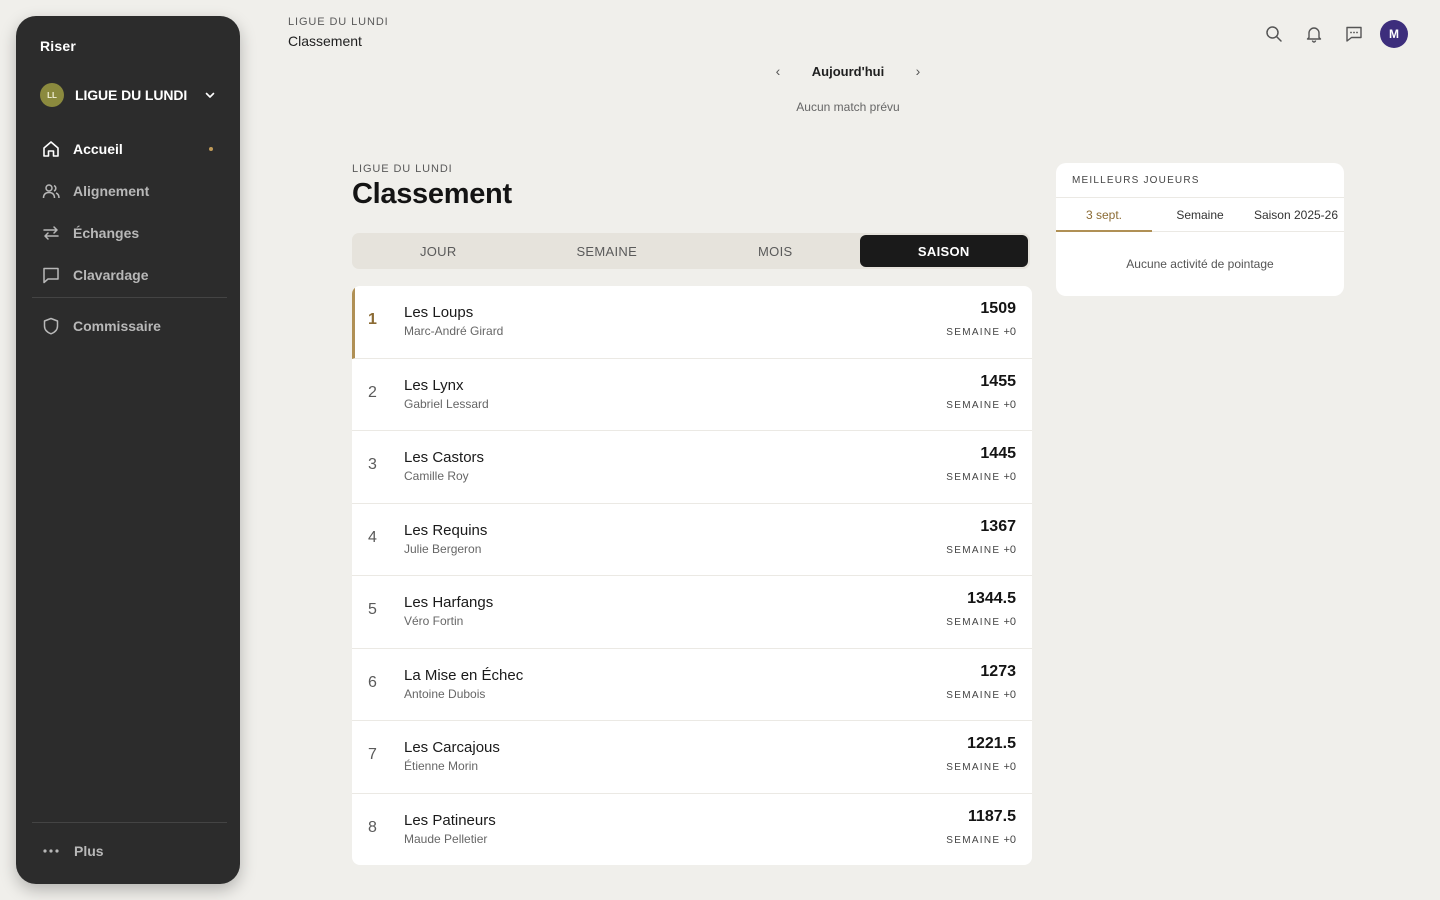  Describe the element at coordinates (51, 149) in the screenshot. I see `home-icon` at that location.